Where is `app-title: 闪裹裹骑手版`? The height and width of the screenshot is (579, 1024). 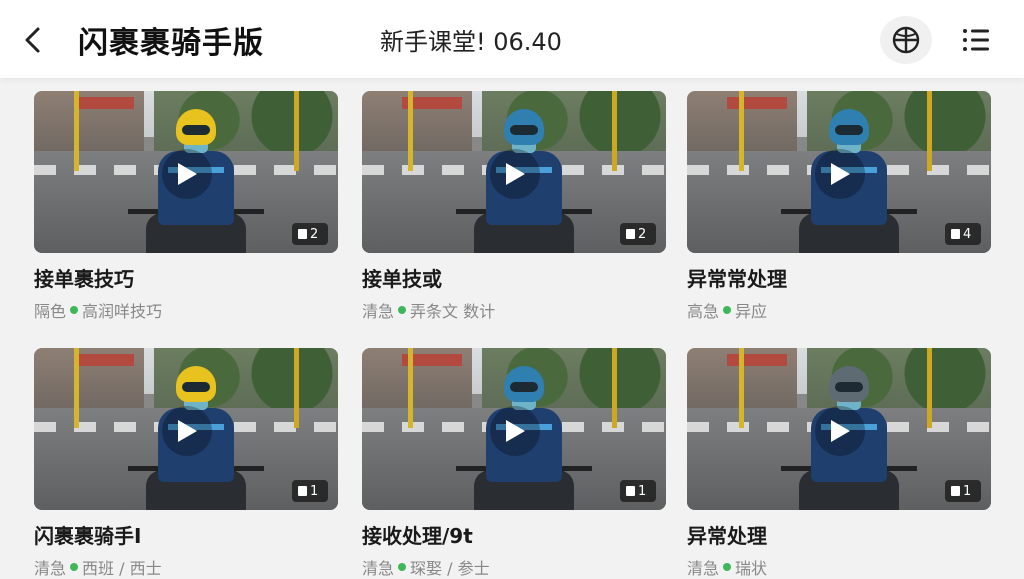
app-title: 闪裹裹骑手版 is located at coordinates (171, 43).